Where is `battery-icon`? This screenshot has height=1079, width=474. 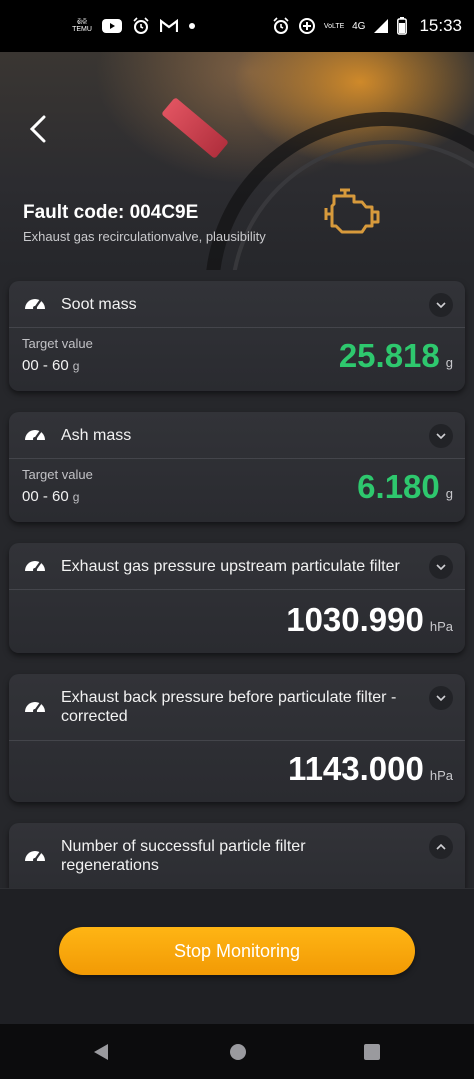
battery-icon is located at coordinates (402, 26).